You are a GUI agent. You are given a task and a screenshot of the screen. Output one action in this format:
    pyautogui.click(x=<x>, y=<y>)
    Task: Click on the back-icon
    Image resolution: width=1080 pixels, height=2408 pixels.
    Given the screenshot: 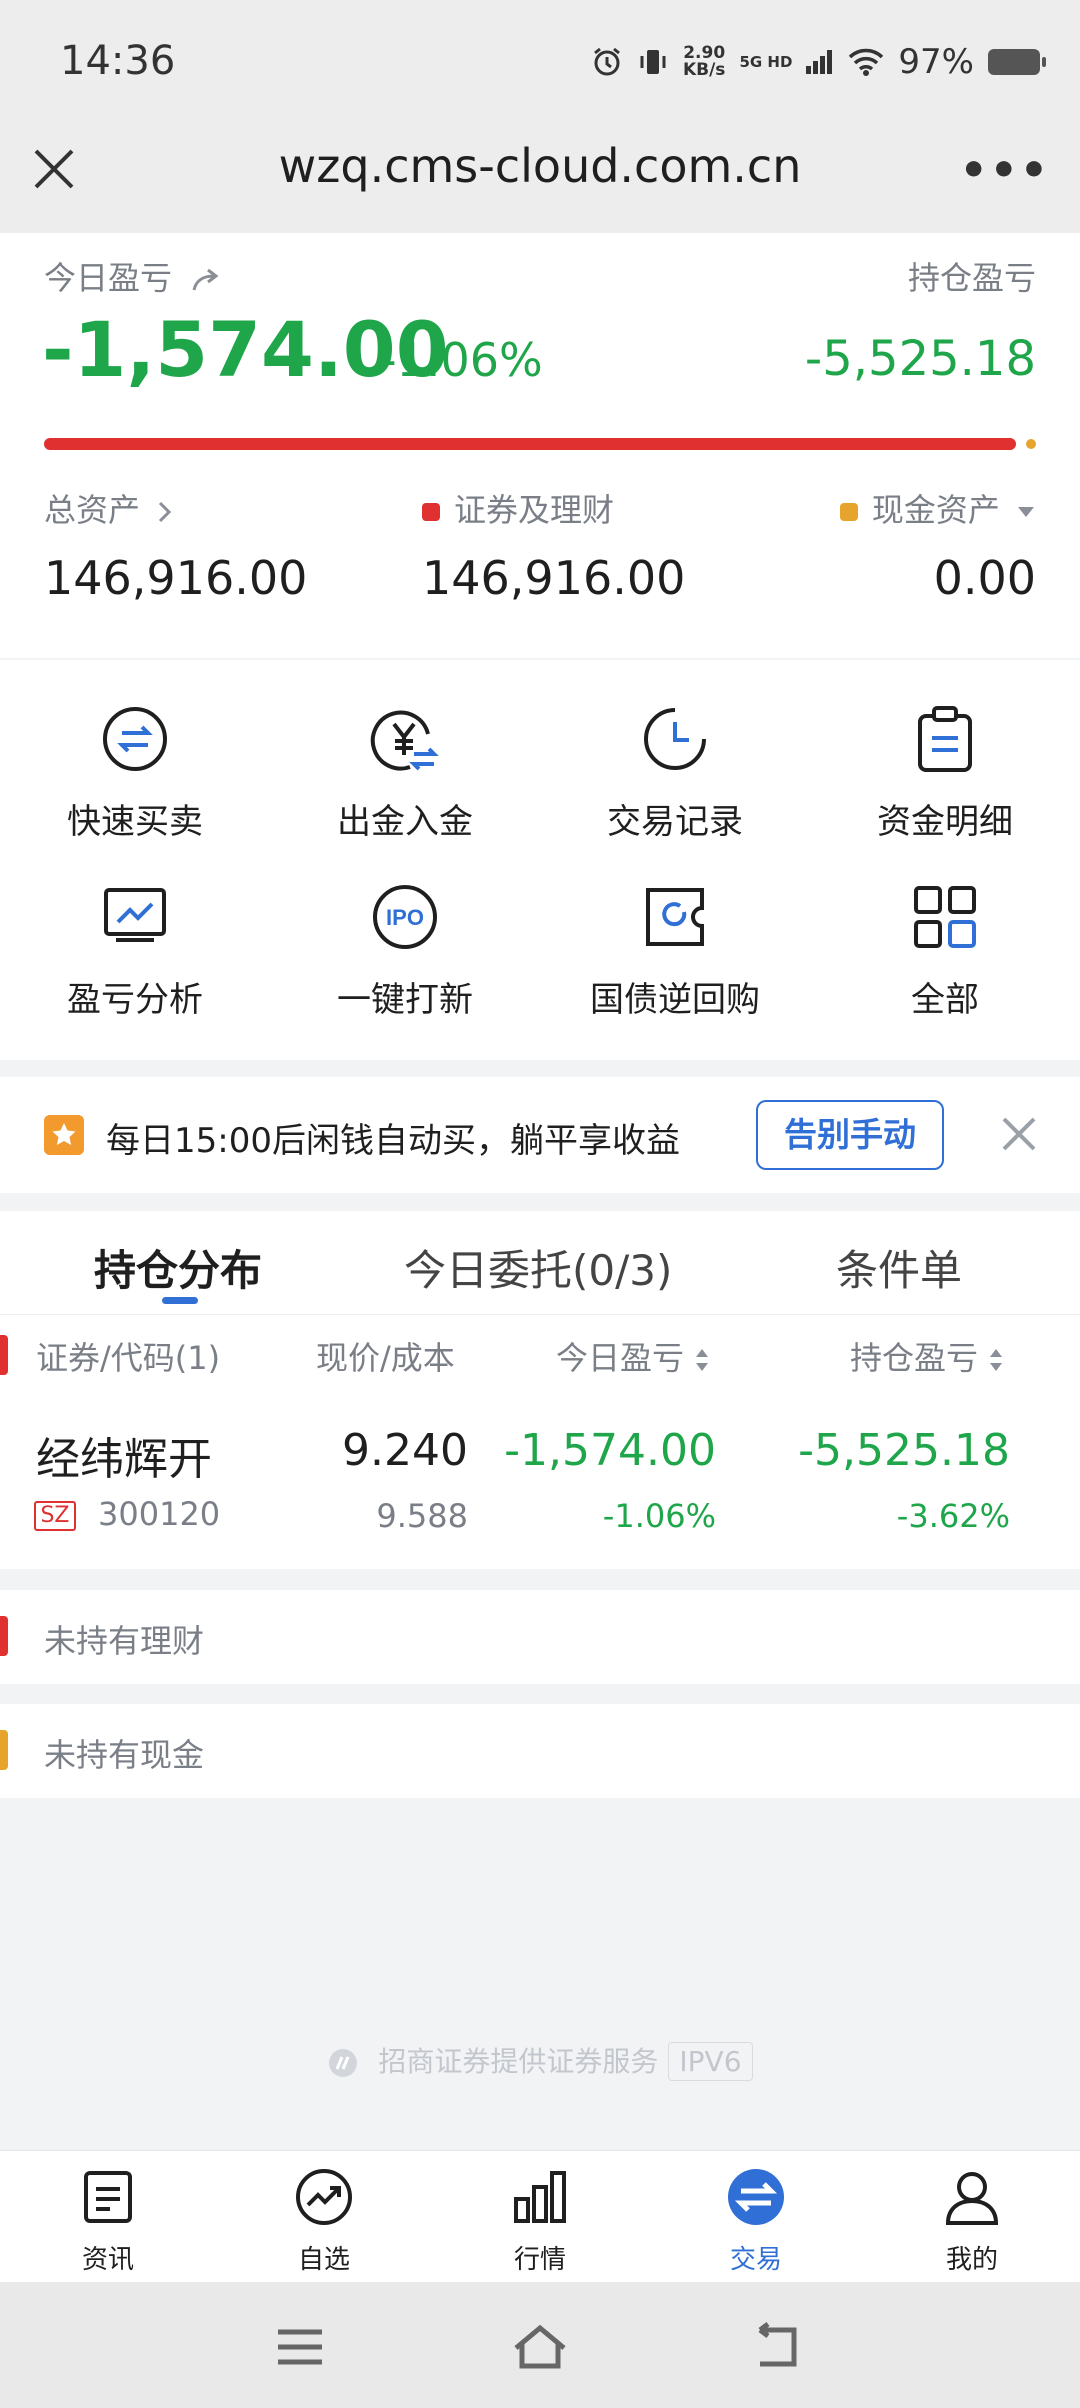 What is the action you would take?
    pyautogui.click(x=780, y=2347)
    